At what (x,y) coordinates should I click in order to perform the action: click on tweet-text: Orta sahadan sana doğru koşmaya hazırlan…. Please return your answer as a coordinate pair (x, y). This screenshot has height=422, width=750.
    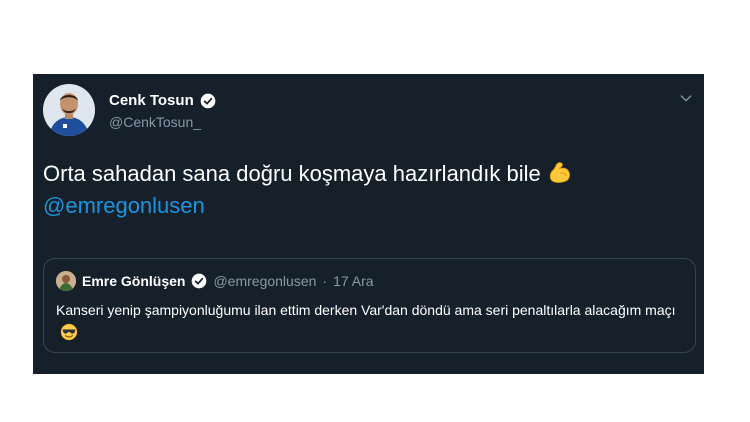
    Looking at the image, I should click on (292, 173).